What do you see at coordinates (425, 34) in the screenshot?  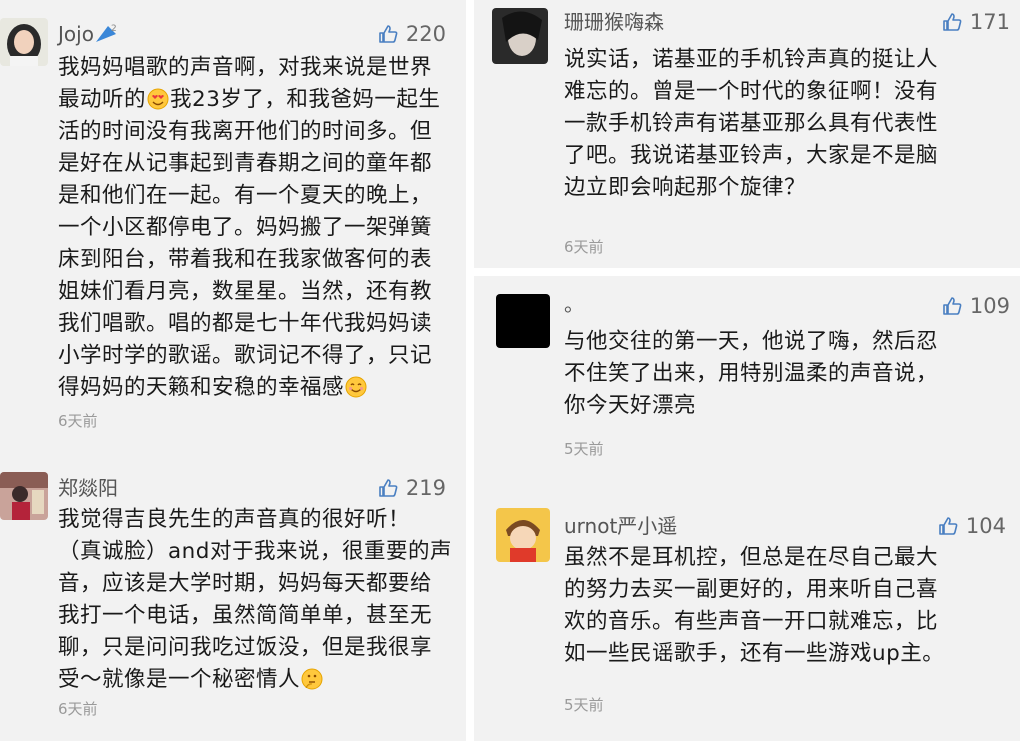 I see `like-count: 220` at bounding box center [425, 34].